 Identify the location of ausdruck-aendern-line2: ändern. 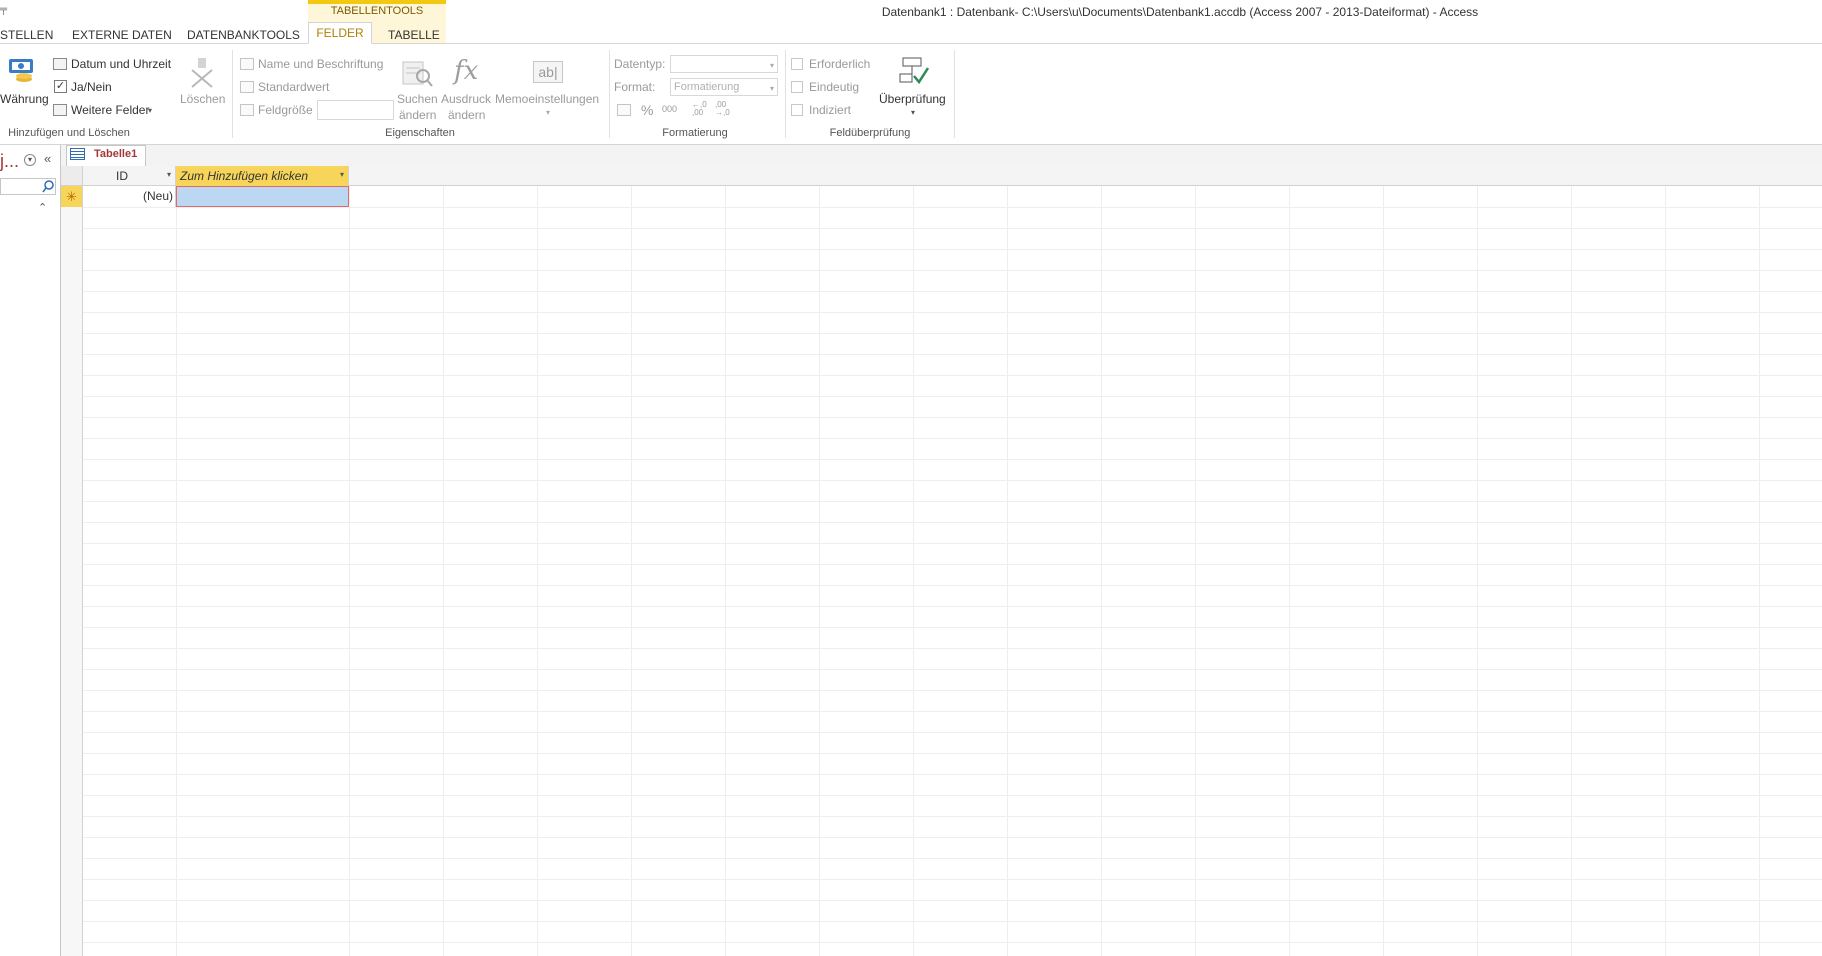
(467, 115).